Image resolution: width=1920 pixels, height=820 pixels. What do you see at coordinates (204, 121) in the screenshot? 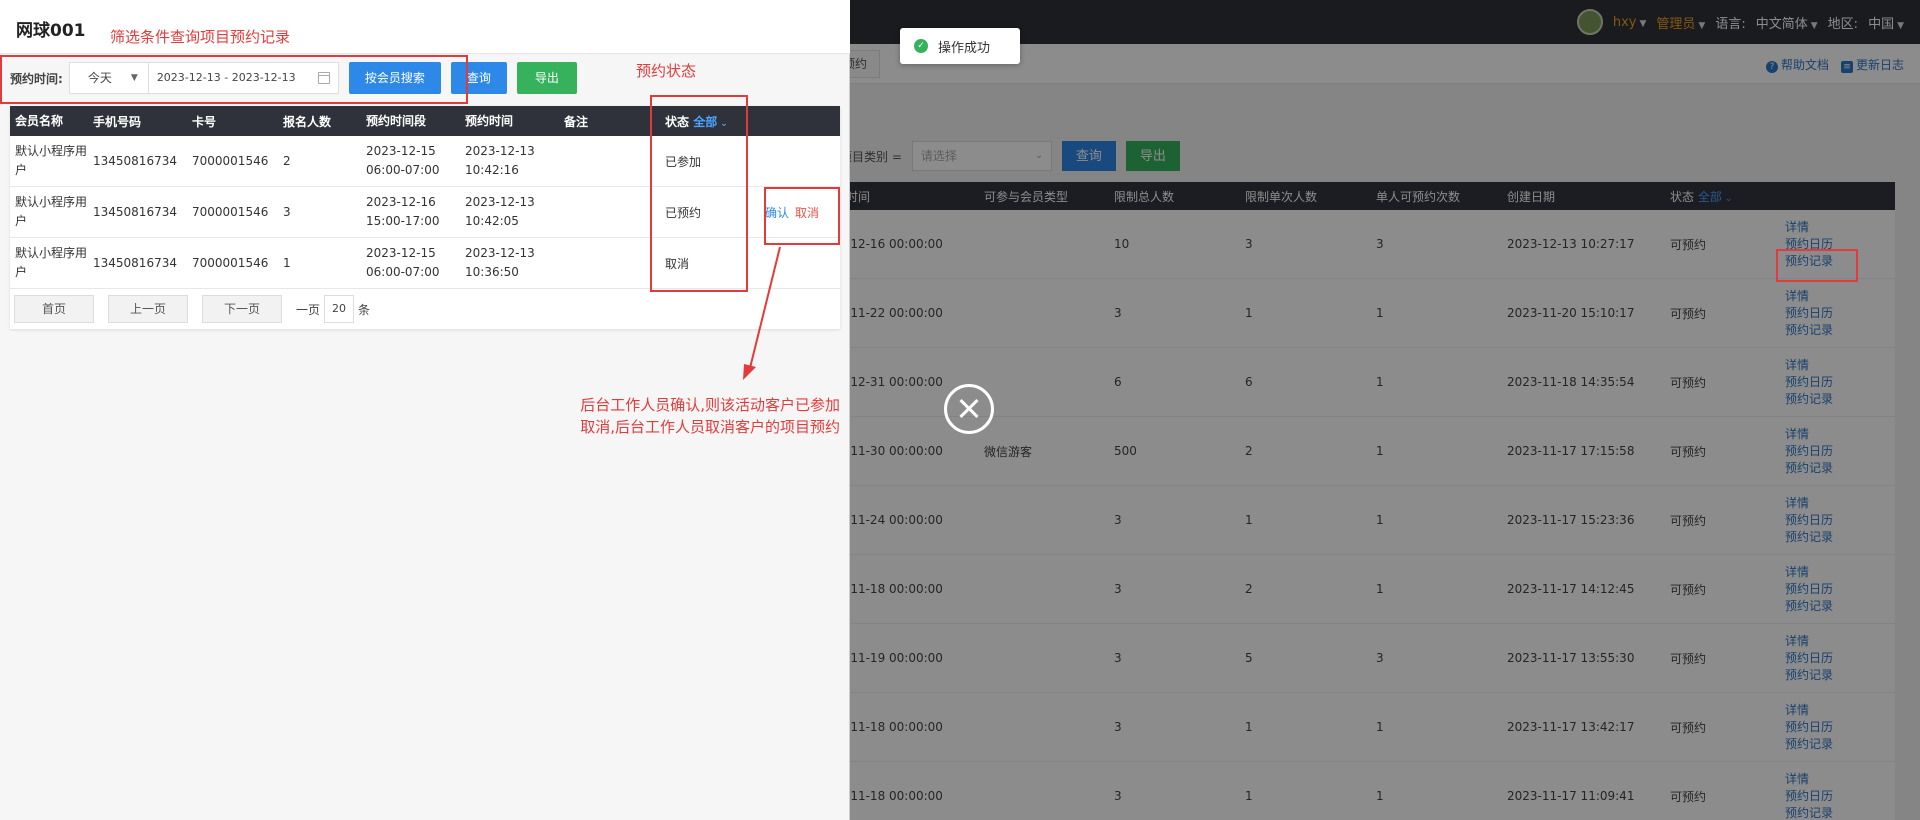
I see `col-card: 卡号` at bounding box center [204, 121].